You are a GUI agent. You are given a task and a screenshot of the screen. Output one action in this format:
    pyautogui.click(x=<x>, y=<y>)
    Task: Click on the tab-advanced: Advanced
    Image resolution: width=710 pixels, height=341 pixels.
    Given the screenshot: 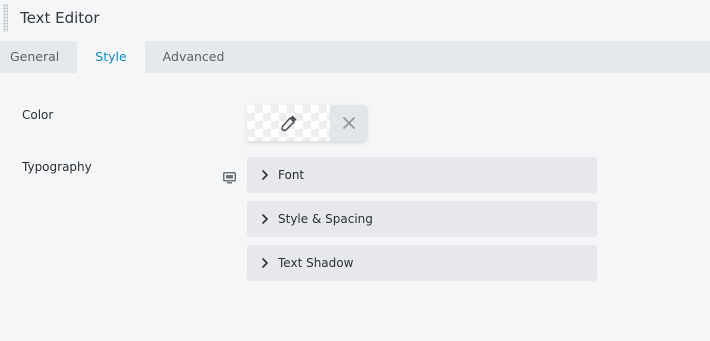 What is the action you would take?
    pyautogui.click(x=190, y=57)
    